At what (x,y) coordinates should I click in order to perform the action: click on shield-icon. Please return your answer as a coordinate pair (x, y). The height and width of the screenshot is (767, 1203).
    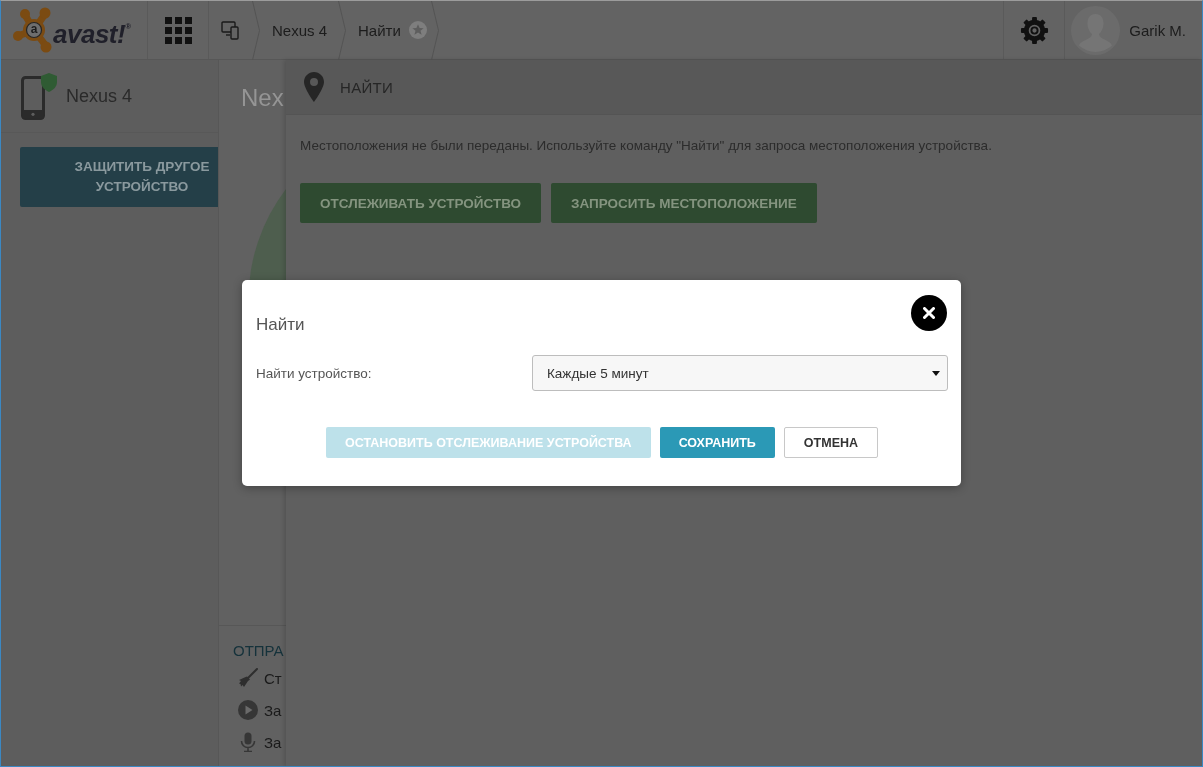
    Looking at the image, I should click on (49, 82).